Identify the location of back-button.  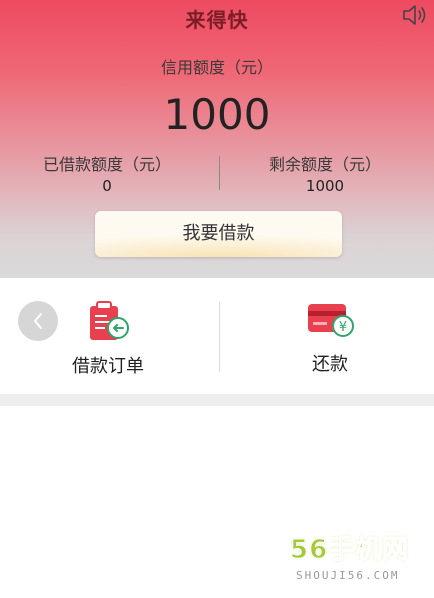
(38, 321).